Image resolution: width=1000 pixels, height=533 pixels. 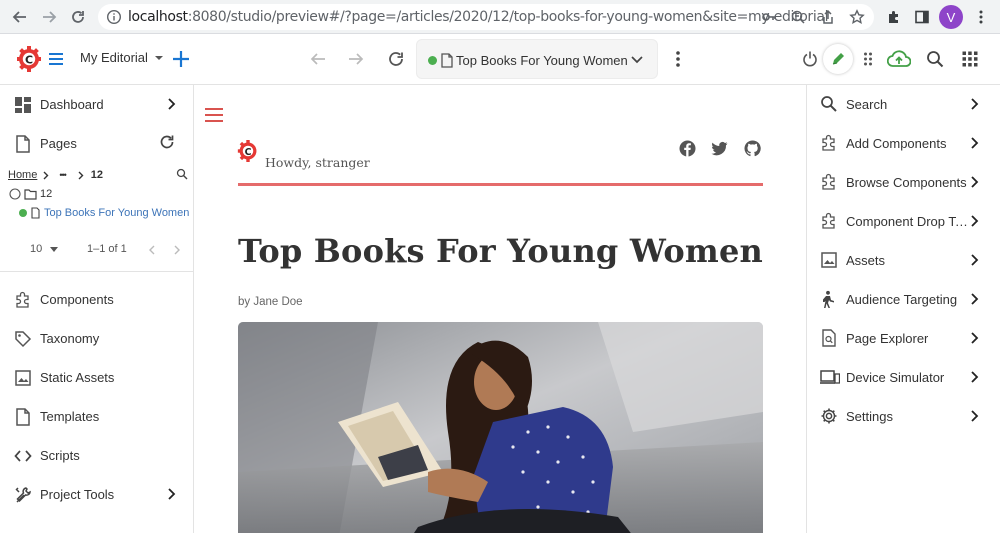 What do you see at coordinates (903, 182) in the screenshot?
I see `tool-browse-components: Browse Components` at bounding box center [903, 182].